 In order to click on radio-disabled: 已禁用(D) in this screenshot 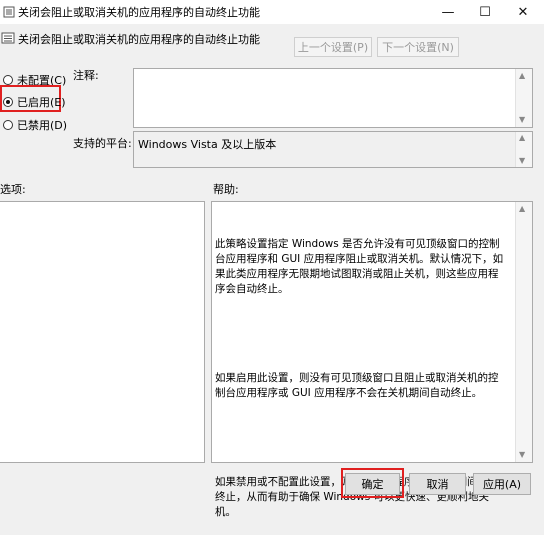, I will do `click(35, 125)`.